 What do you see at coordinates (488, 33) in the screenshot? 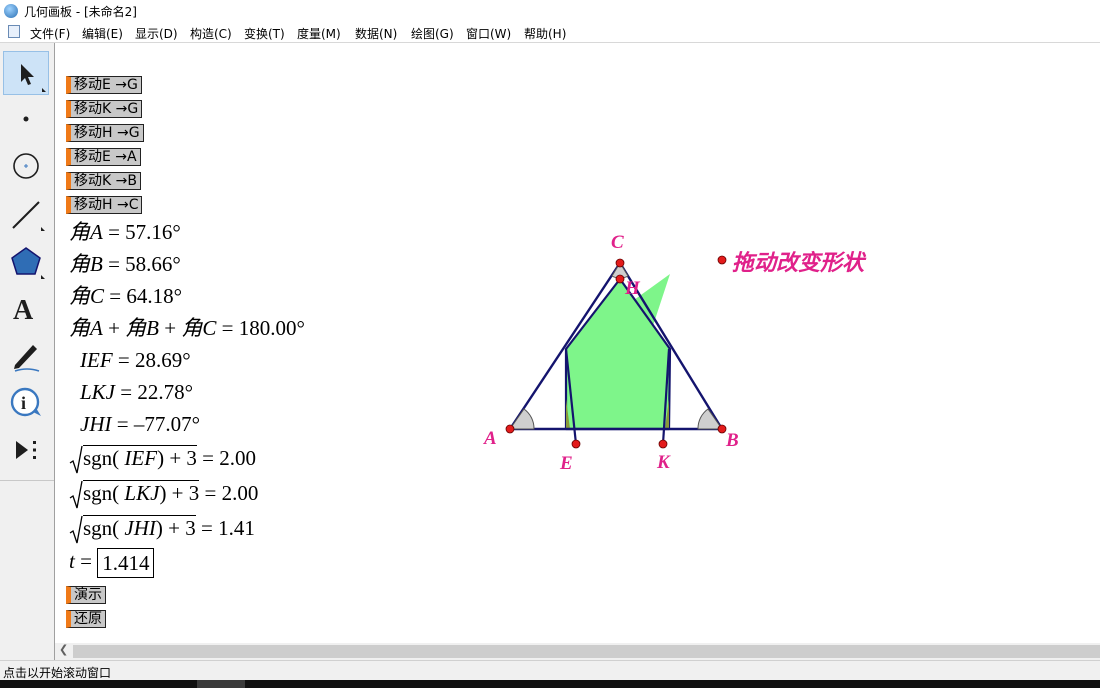
I see `menu-window: 窗口(W)` at bounding box center [488, 33].